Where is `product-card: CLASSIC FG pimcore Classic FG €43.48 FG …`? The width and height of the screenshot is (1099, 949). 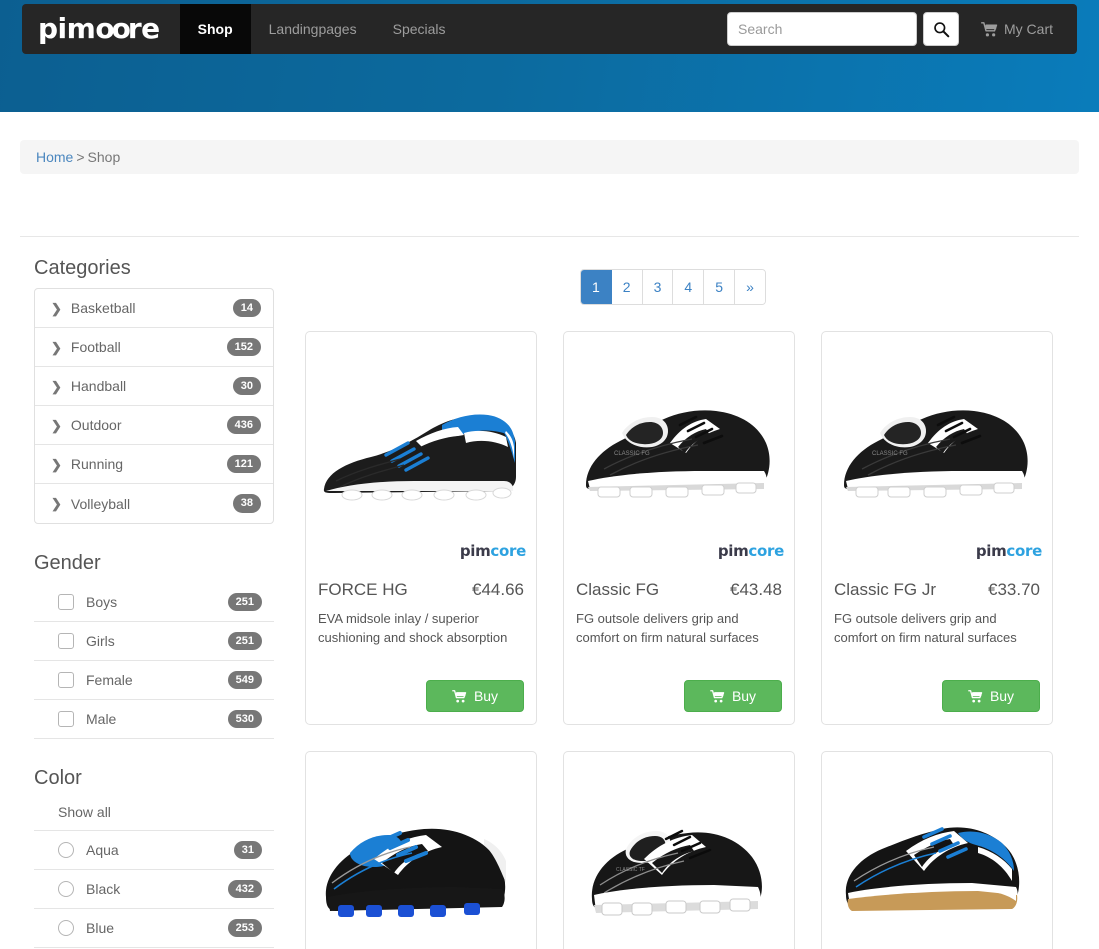 product-card: CLASSIC FG pimcore Classic FG €43.48 FG … is located at coordinates (679, 528).